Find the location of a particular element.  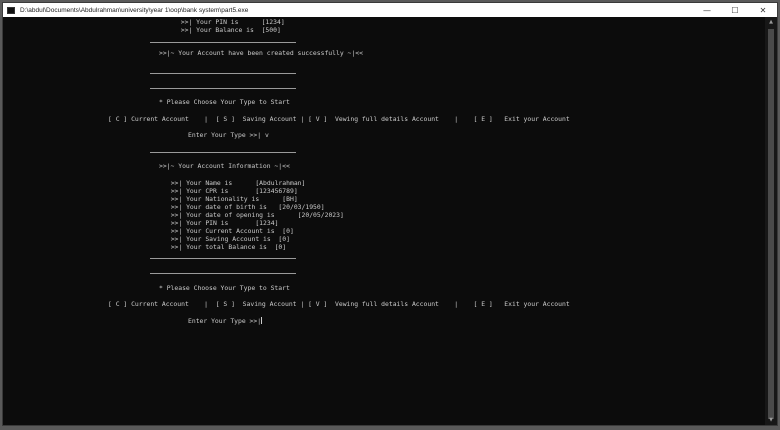

scrollbar-thumb is located at coordinates (771, 224).